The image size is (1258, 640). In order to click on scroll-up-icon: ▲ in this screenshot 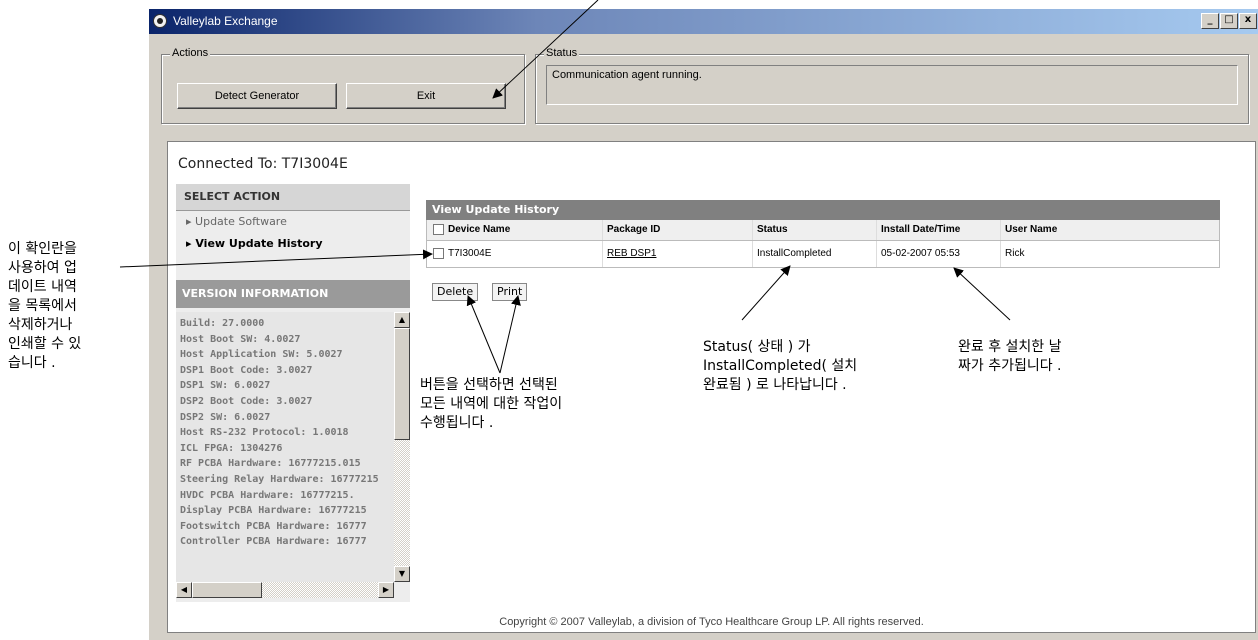, I will do `click(402, 320)`.